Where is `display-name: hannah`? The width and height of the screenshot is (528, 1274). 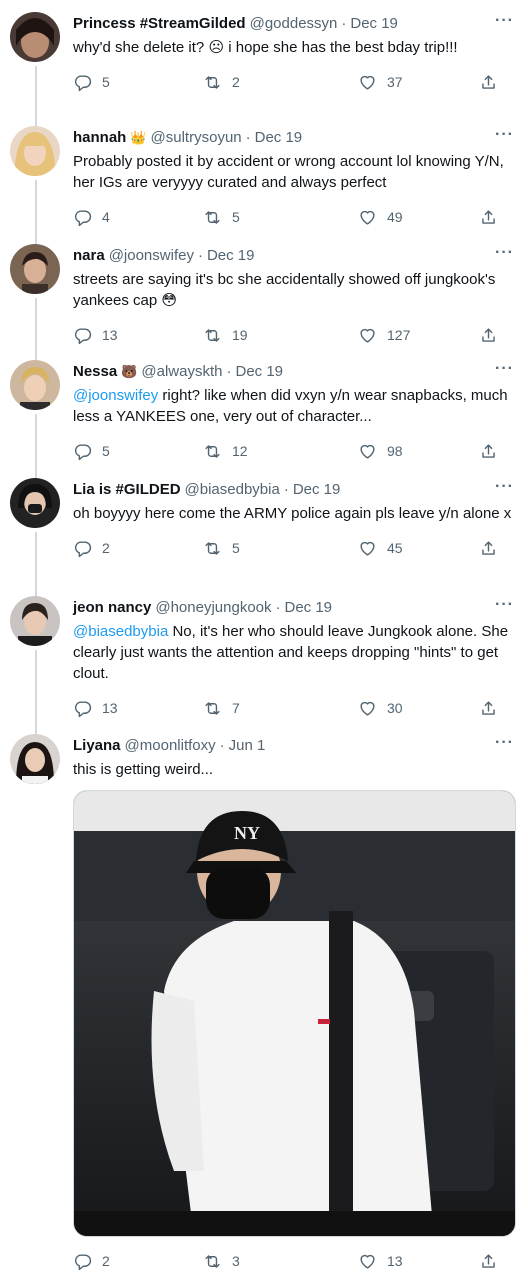 display-name: hannah is located at coordinates (99, 138).